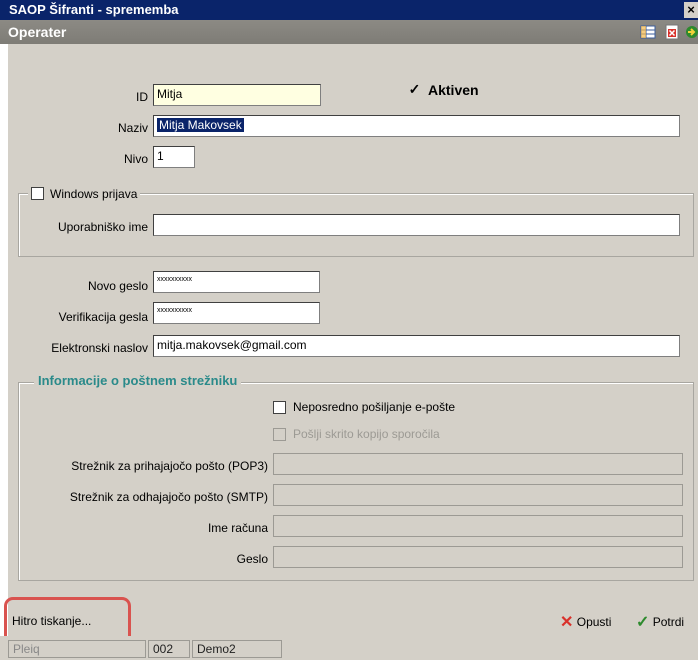 The width and height of the screenshot is (698, 660). I want to click on naziv-label: Naziv, so click(132, 128).